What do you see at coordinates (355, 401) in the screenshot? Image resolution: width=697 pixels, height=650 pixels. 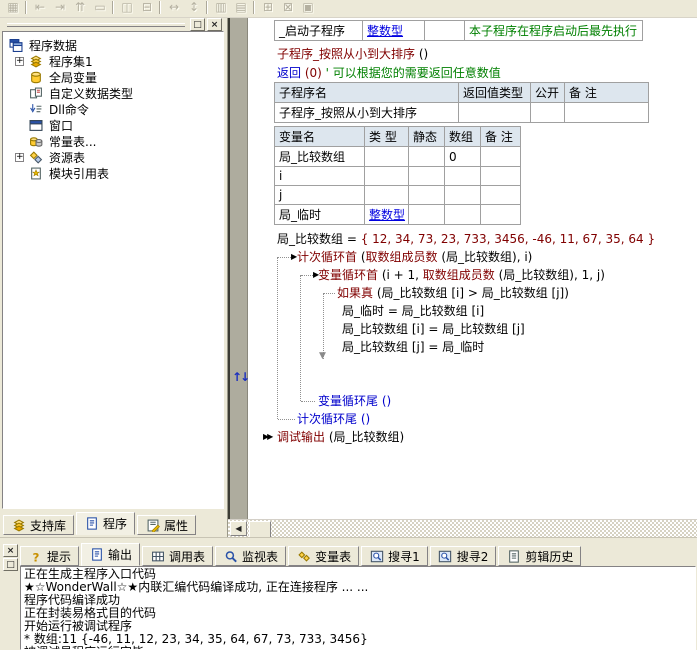 I see `code-segment: 变量循环尾 ()` at bounding box center [355, 401].